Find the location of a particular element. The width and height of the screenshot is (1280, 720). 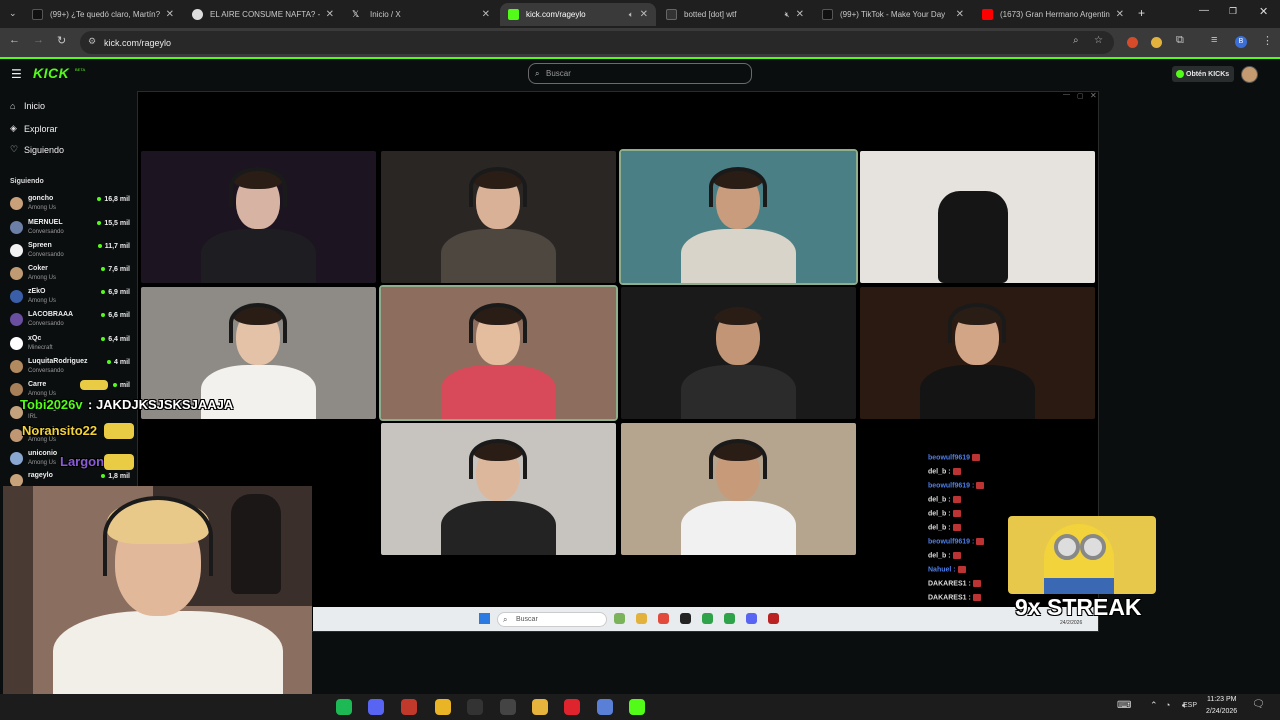

channel-item: LACOBRAAA Conversando 6,6 mil is located at coordinates (69, 321).